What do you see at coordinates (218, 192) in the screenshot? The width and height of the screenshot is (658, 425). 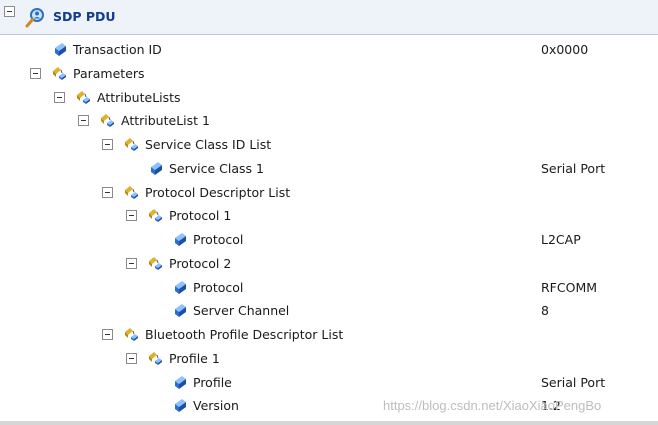 I see `tree-row-label: Protocol Descriptor List` at bounding box center [218, 192].